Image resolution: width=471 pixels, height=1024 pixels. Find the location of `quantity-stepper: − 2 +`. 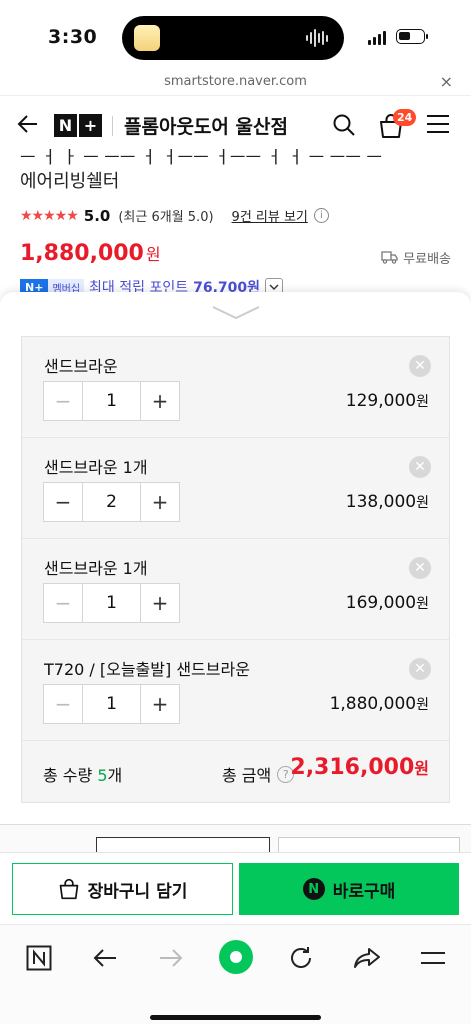

quantity-stepper: − 2 + is located at coordinates (111, 502).